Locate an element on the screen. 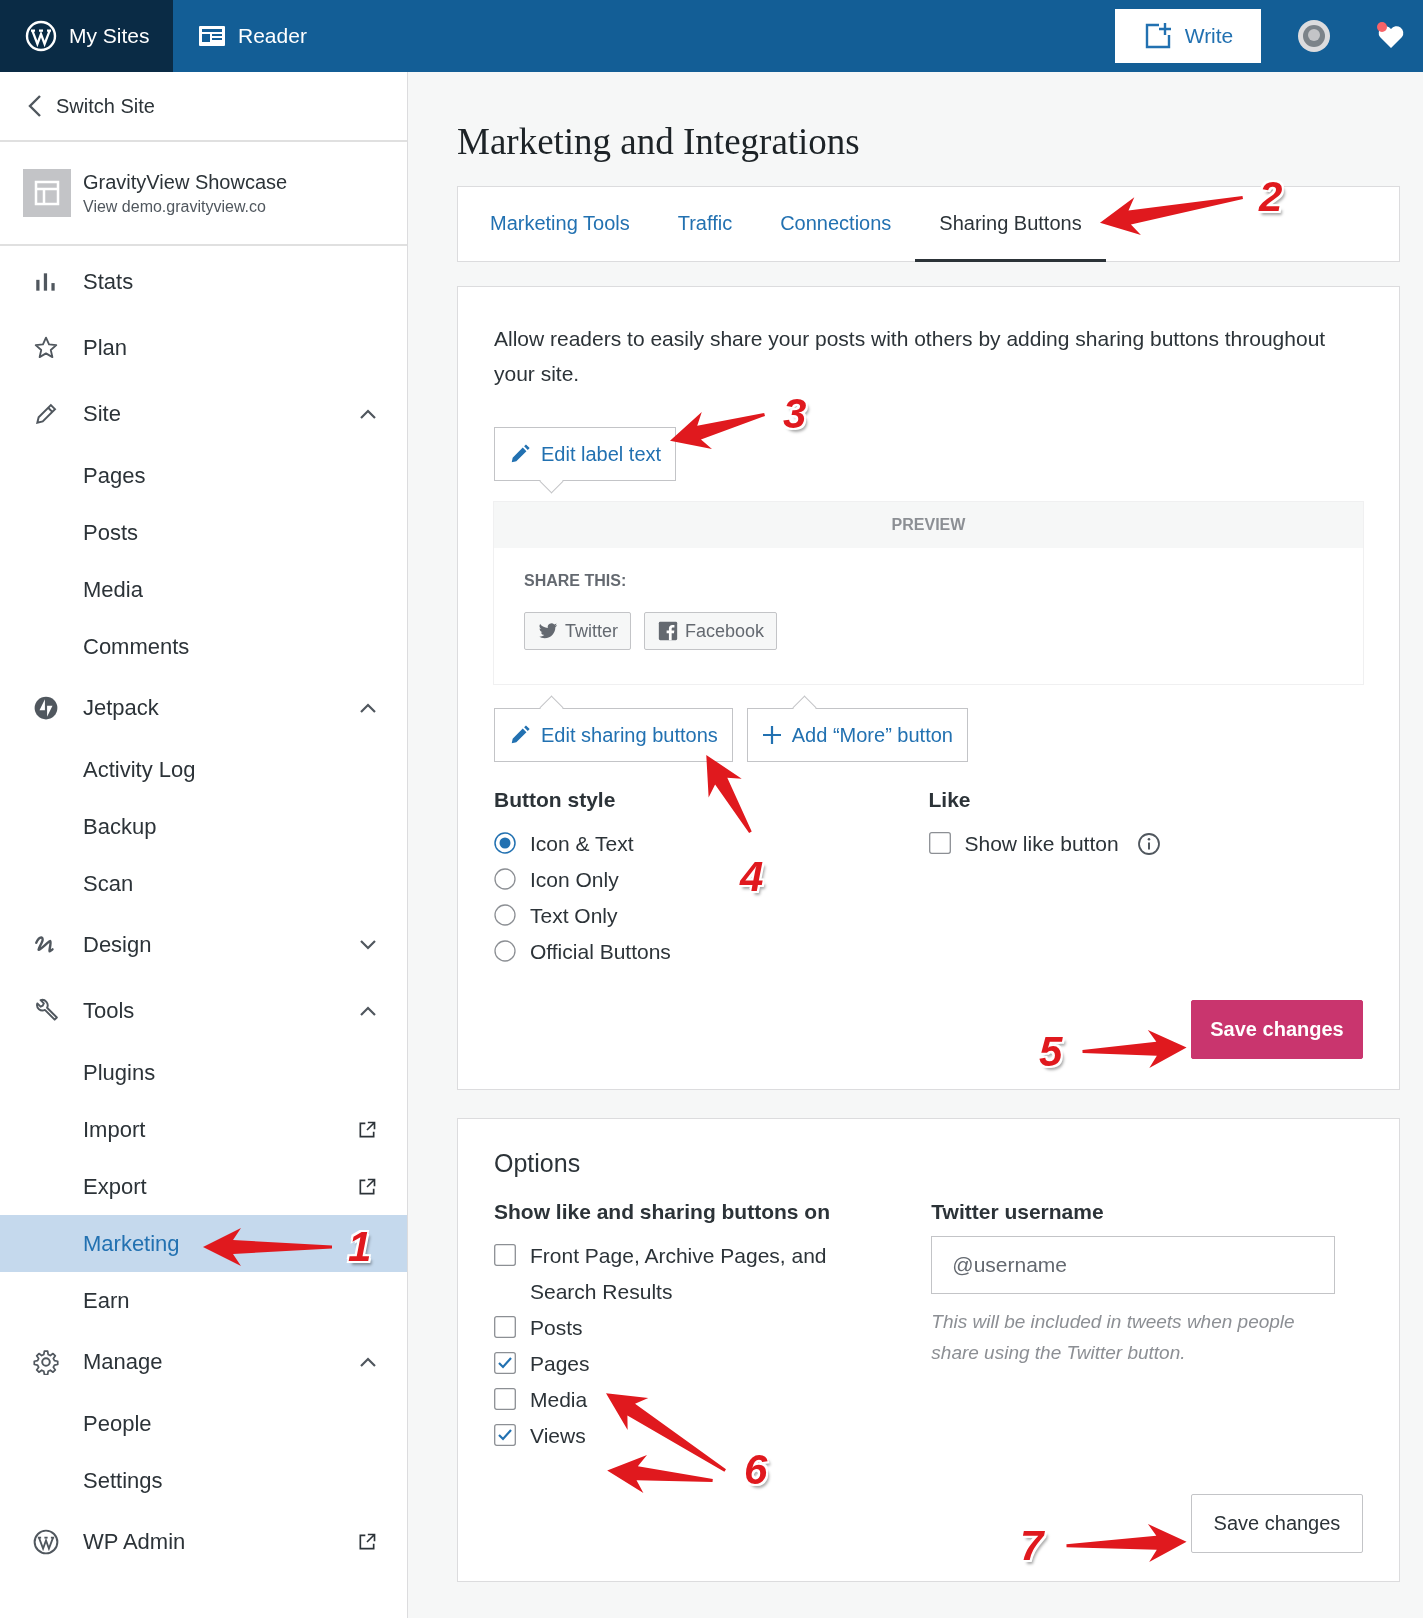 Image resolution: width=1423 pixels, height=1618 pixels. sidebar-item: Stats is located at coordinates (203, 282).